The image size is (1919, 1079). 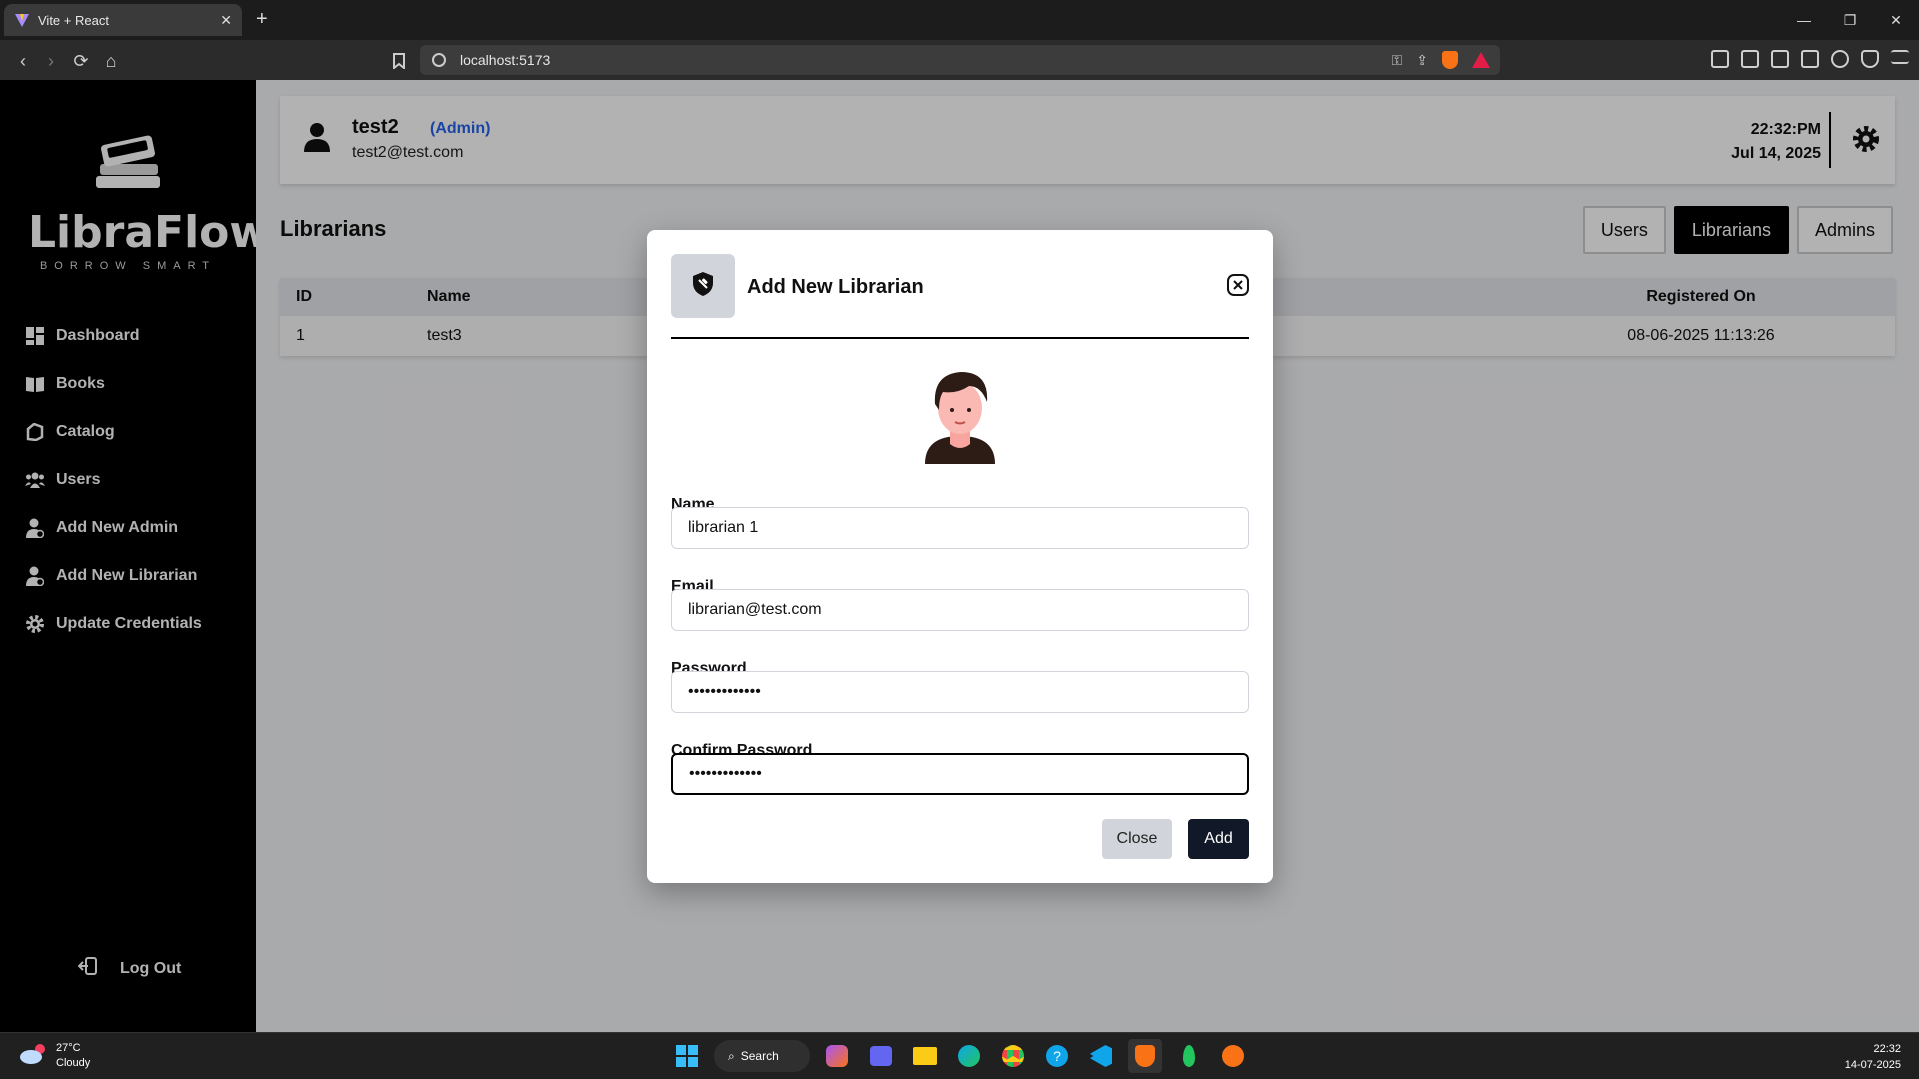 I want to click on brave-icon, so click(x=1145, y=1056).